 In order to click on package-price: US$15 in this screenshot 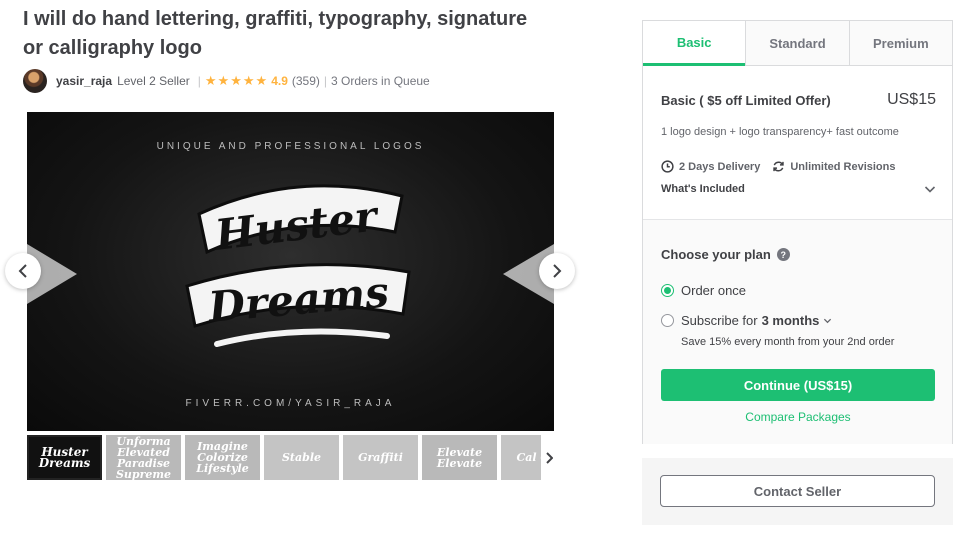, I will do `click(911, 99)`.